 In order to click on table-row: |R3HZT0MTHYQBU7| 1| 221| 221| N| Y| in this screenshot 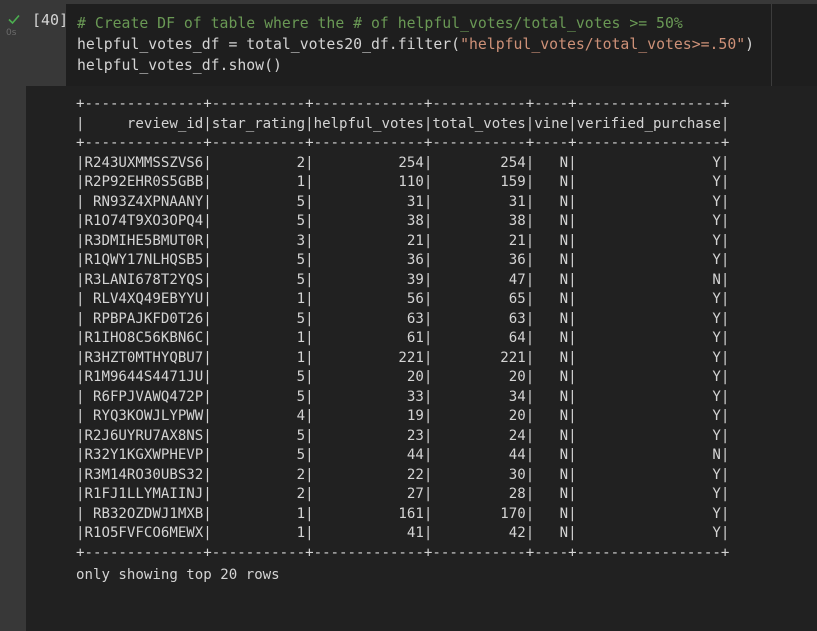, I will do `click(403, 357)`.